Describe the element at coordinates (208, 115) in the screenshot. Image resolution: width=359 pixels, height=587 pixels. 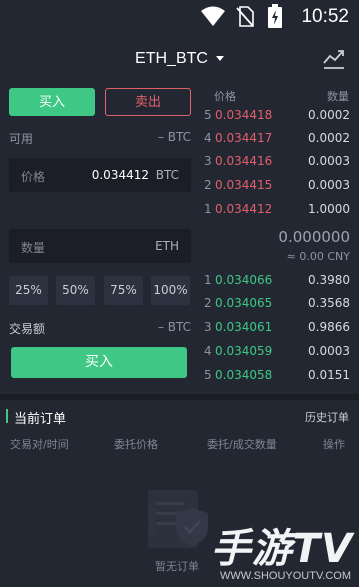
I see `ask-index: 5` at that location.